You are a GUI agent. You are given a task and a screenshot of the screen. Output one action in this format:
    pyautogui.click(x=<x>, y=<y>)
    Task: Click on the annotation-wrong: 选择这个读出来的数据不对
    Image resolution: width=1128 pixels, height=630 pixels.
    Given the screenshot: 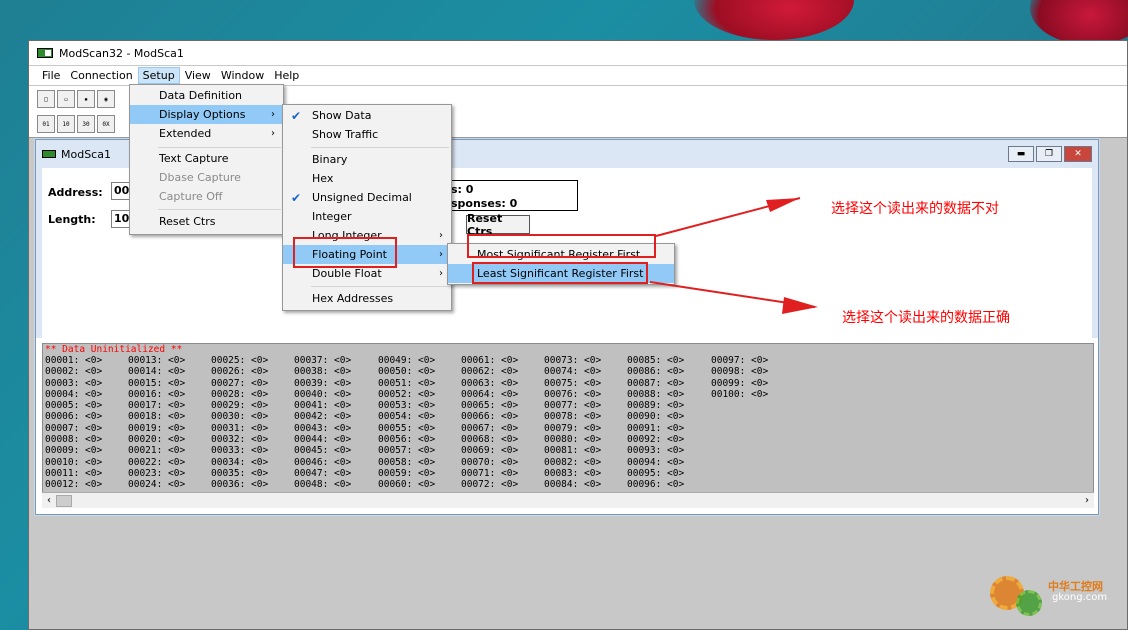 What is the action you would take?
    pyautogui.click(x=915, y=209)
    